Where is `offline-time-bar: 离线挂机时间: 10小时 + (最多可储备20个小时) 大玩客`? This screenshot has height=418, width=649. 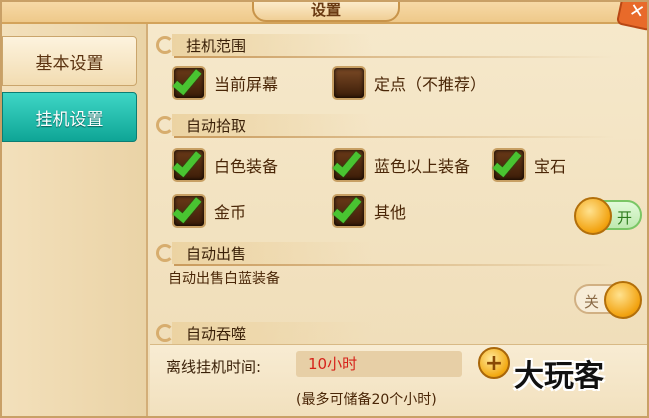
offline-time-bar: 离线挂机时间: 10小时 + (最多可储备20个小时) 大玩客 is located at coordinates (398, 380).